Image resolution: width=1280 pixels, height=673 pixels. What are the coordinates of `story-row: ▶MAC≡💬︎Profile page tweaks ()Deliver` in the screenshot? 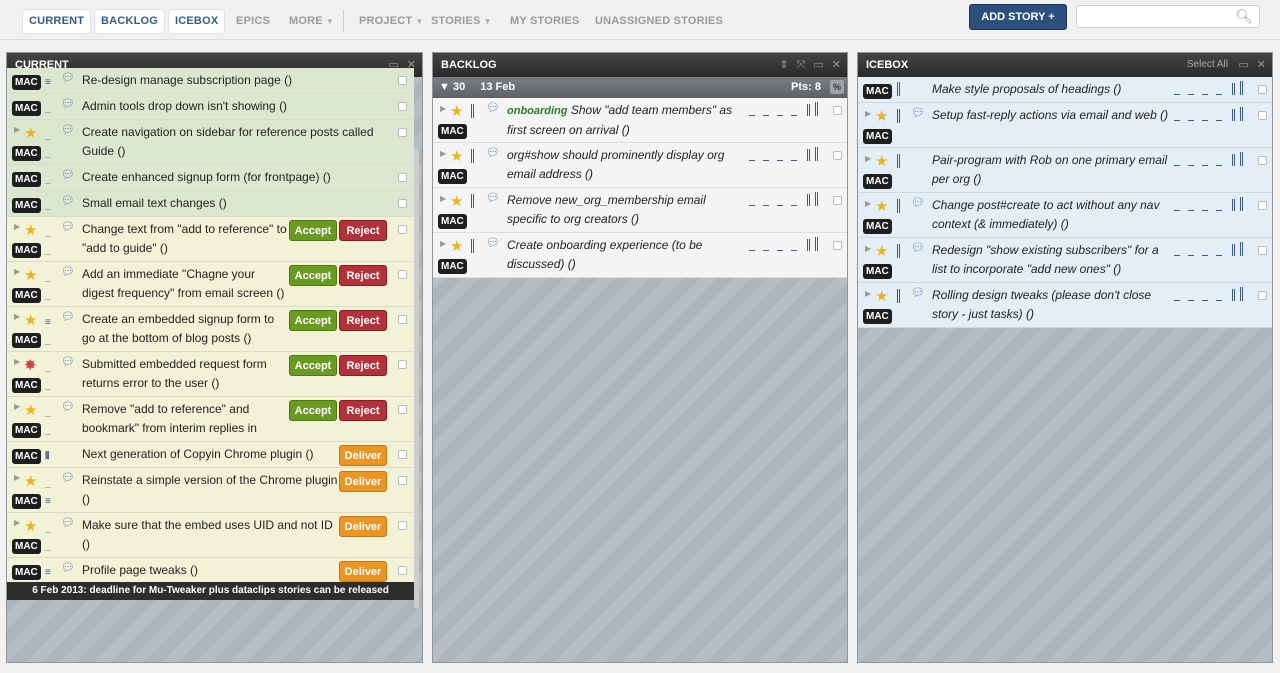 It's located at (210, 571).